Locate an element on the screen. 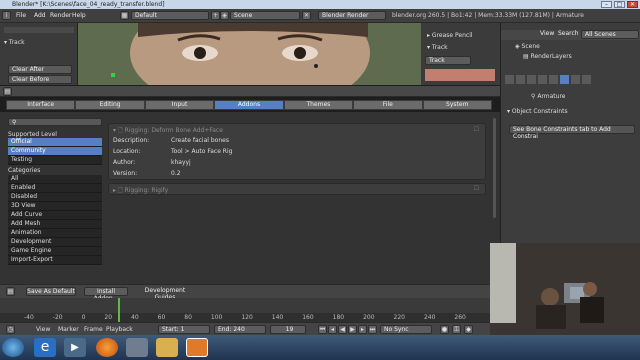  prev-key-icon: ◂ is located at coordinates (332, 329).